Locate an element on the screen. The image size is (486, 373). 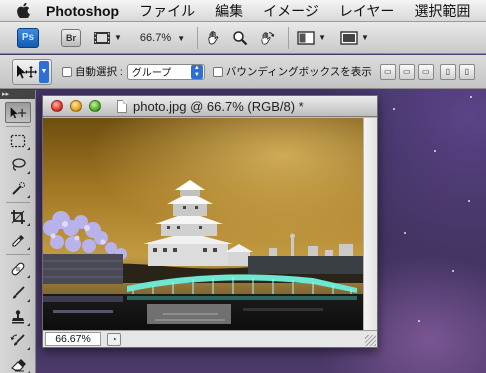
align-top-edges-button: ▭ is located at coordinates (387, 71).